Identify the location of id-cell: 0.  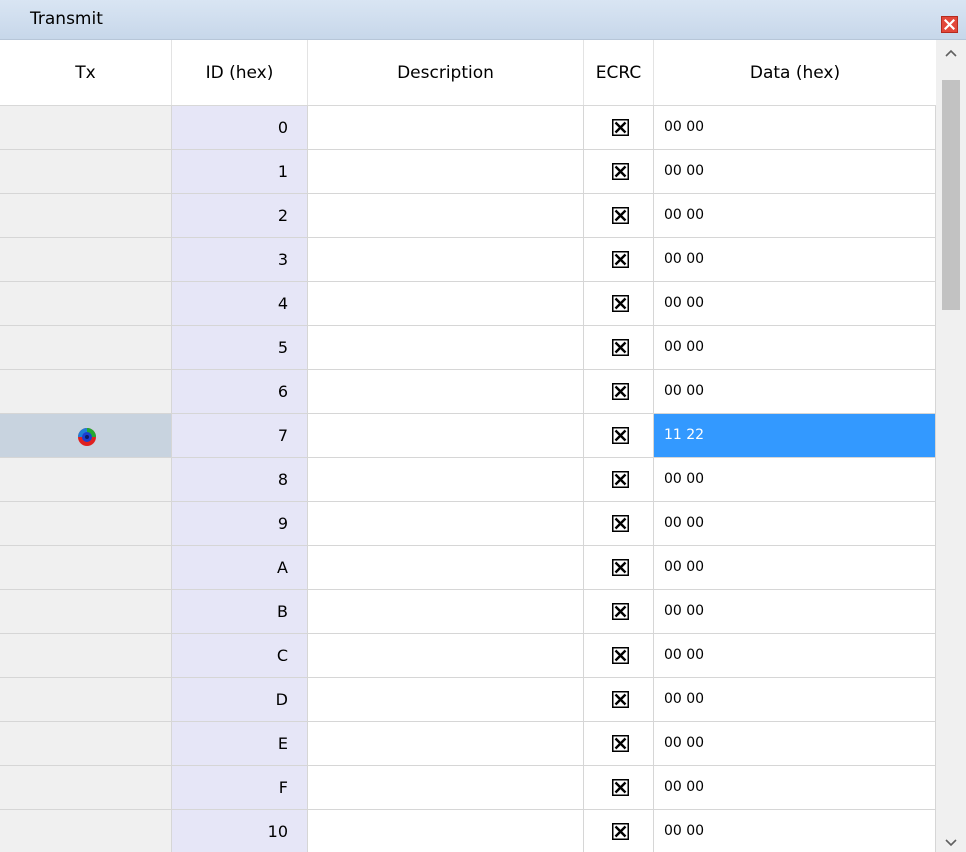
(240, 127).